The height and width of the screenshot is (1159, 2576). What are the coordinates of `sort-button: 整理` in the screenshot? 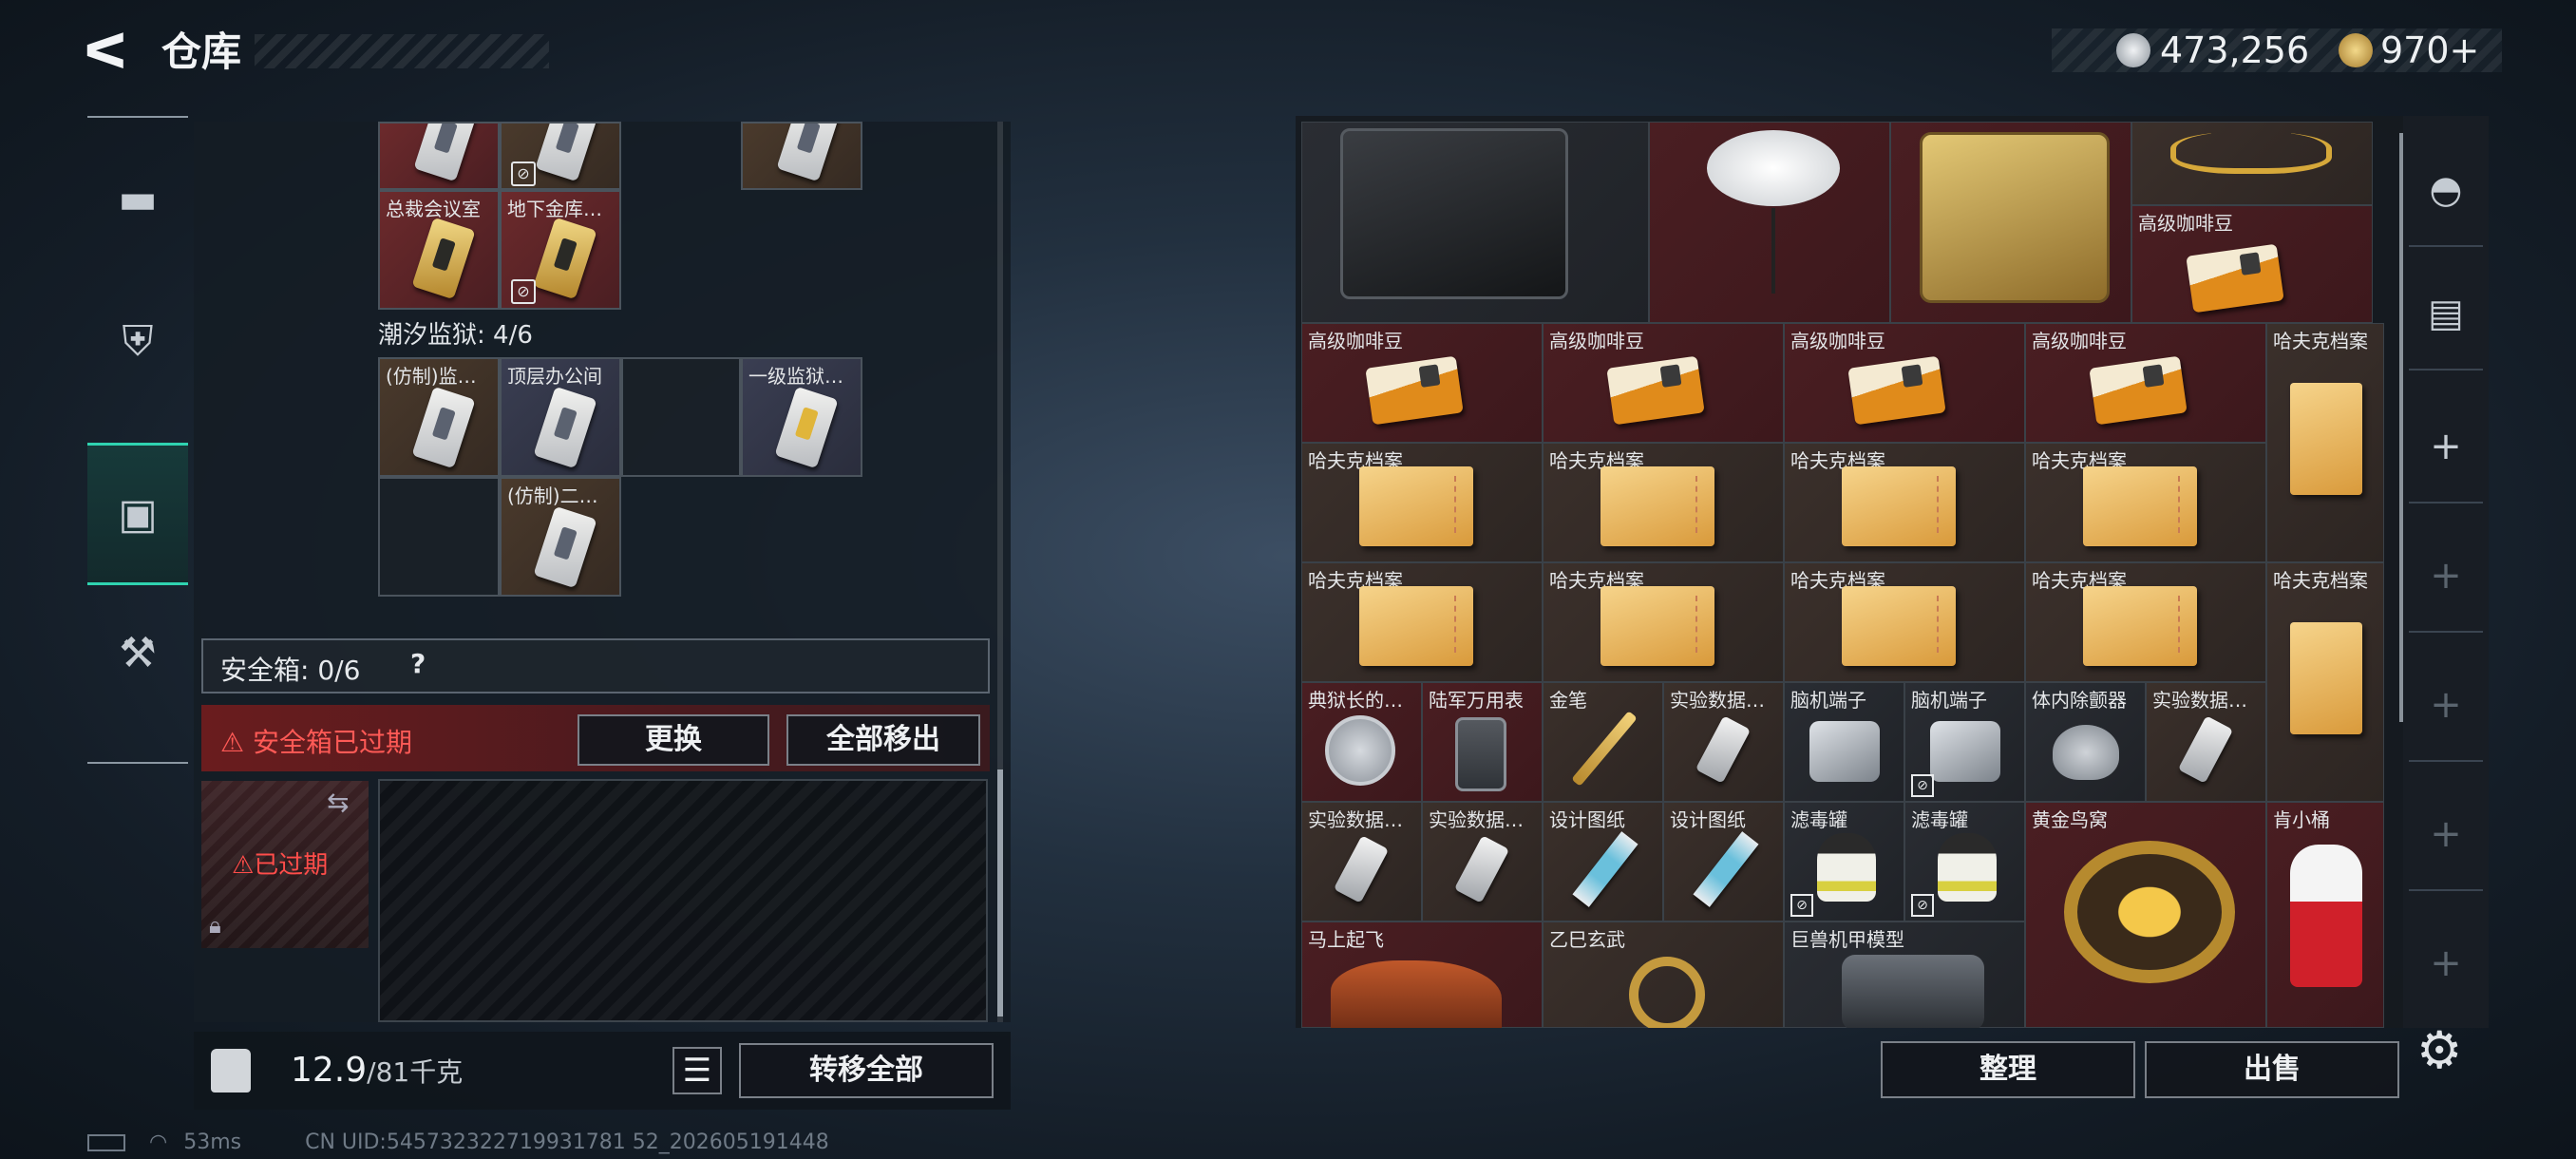 It's located at (2008, 1069).